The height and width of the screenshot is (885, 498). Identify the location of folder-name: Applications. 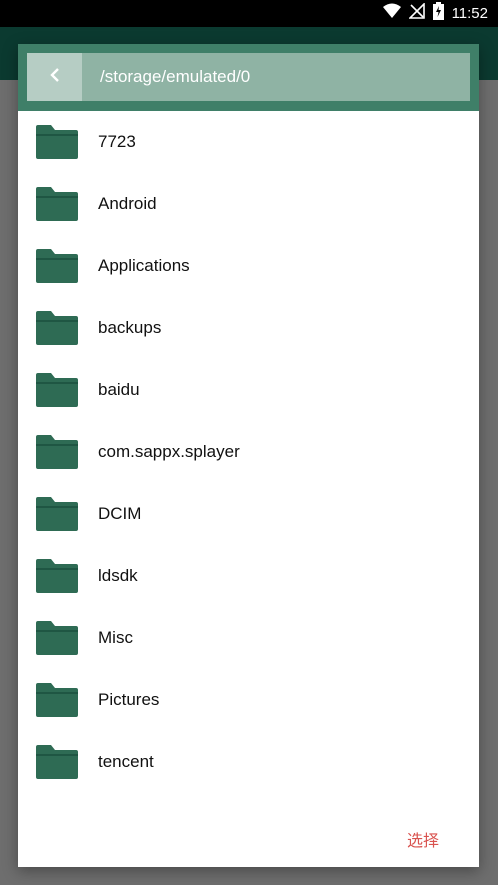
(144, 265).